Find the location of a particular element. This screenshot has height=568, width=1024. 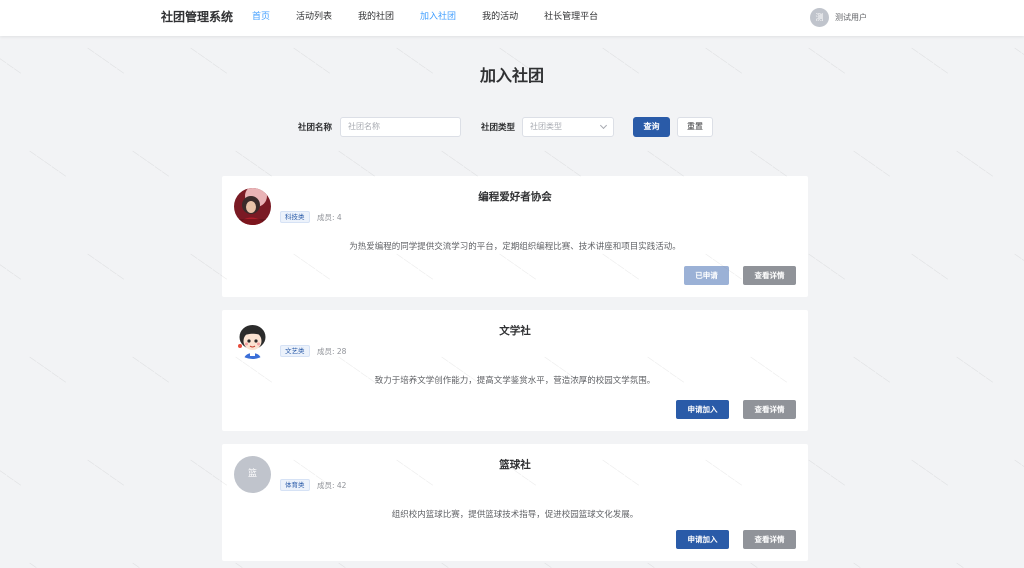

club-type-tag: 体育类 is located at coordinates (295, 485).